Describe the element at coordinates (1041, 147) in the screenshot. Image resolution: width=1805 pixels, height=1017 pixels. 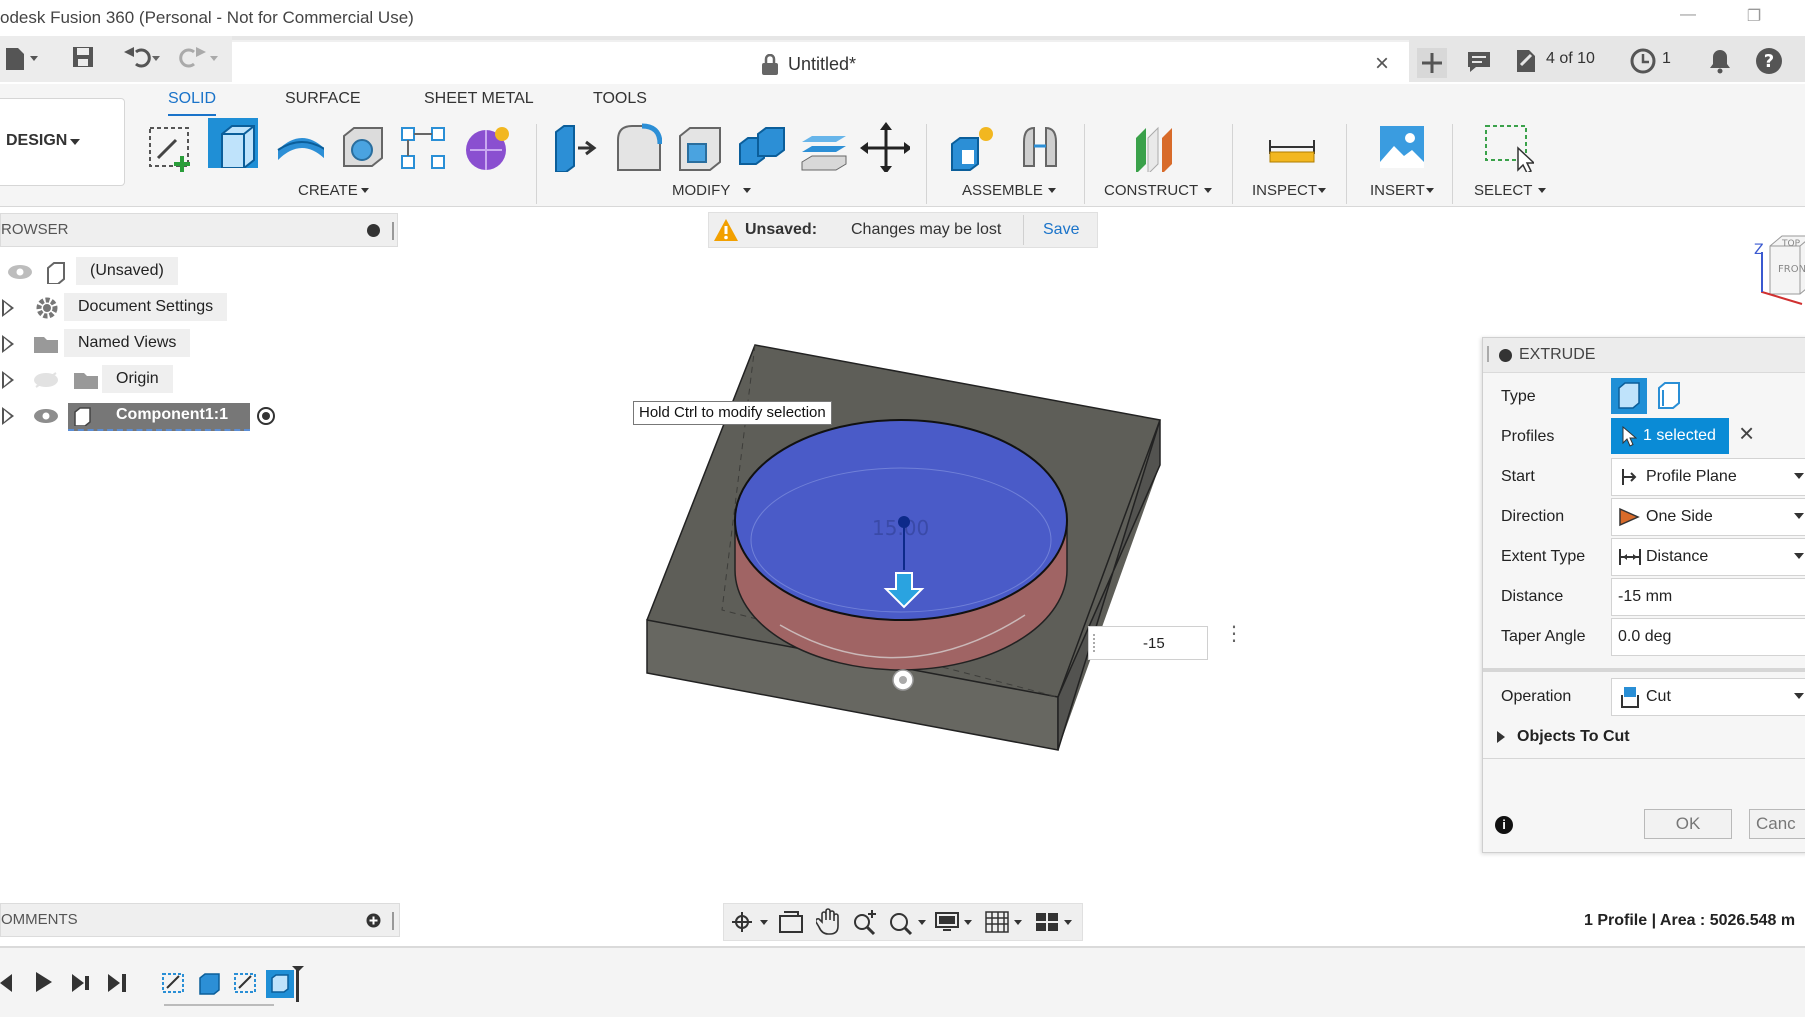
I see `joint-icon` at that location.